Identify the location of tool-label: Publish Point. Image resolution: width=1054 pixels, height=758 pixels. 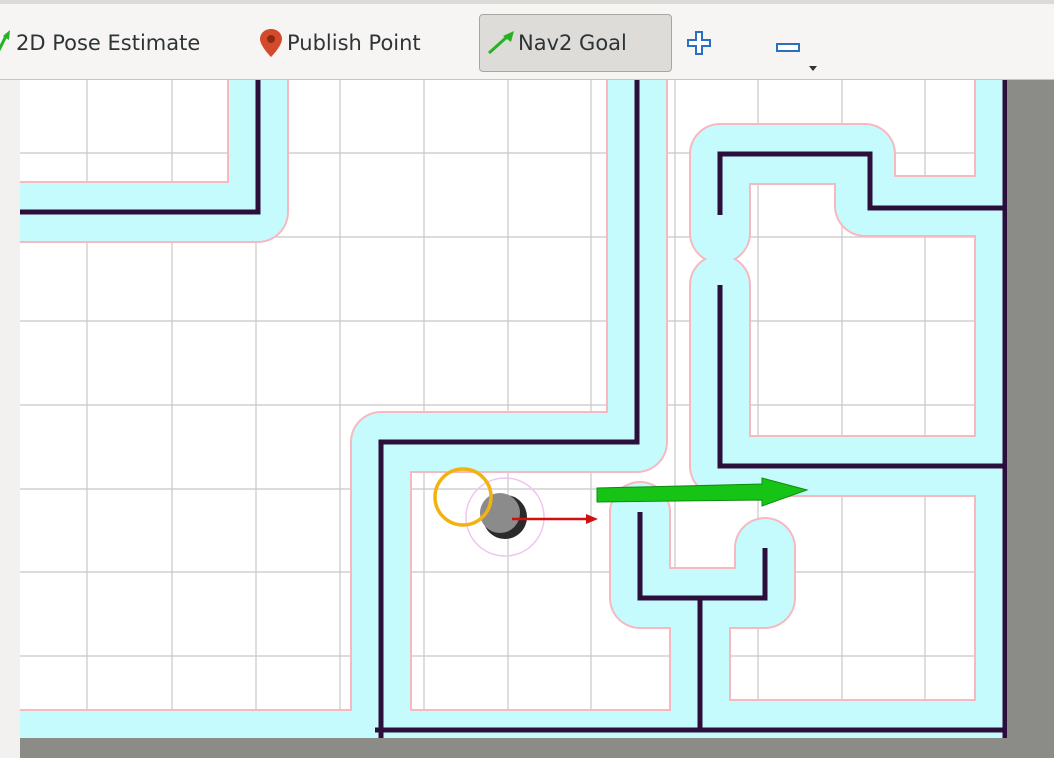
(354, 43).